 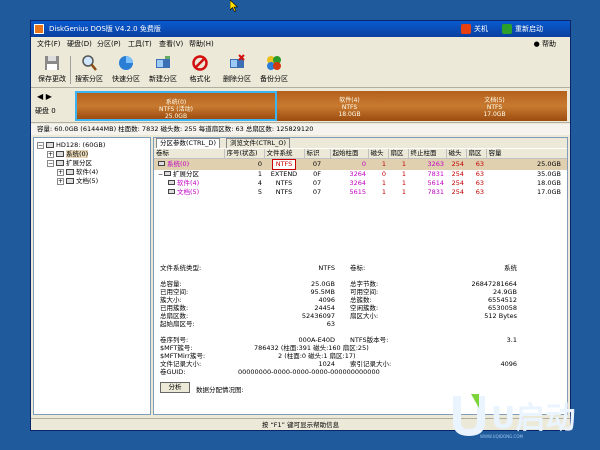 What do you see at coordinates (45, 111) in the screenshot?
I see `disk-label: 硬盘 0` at bounding box center [45, 111].